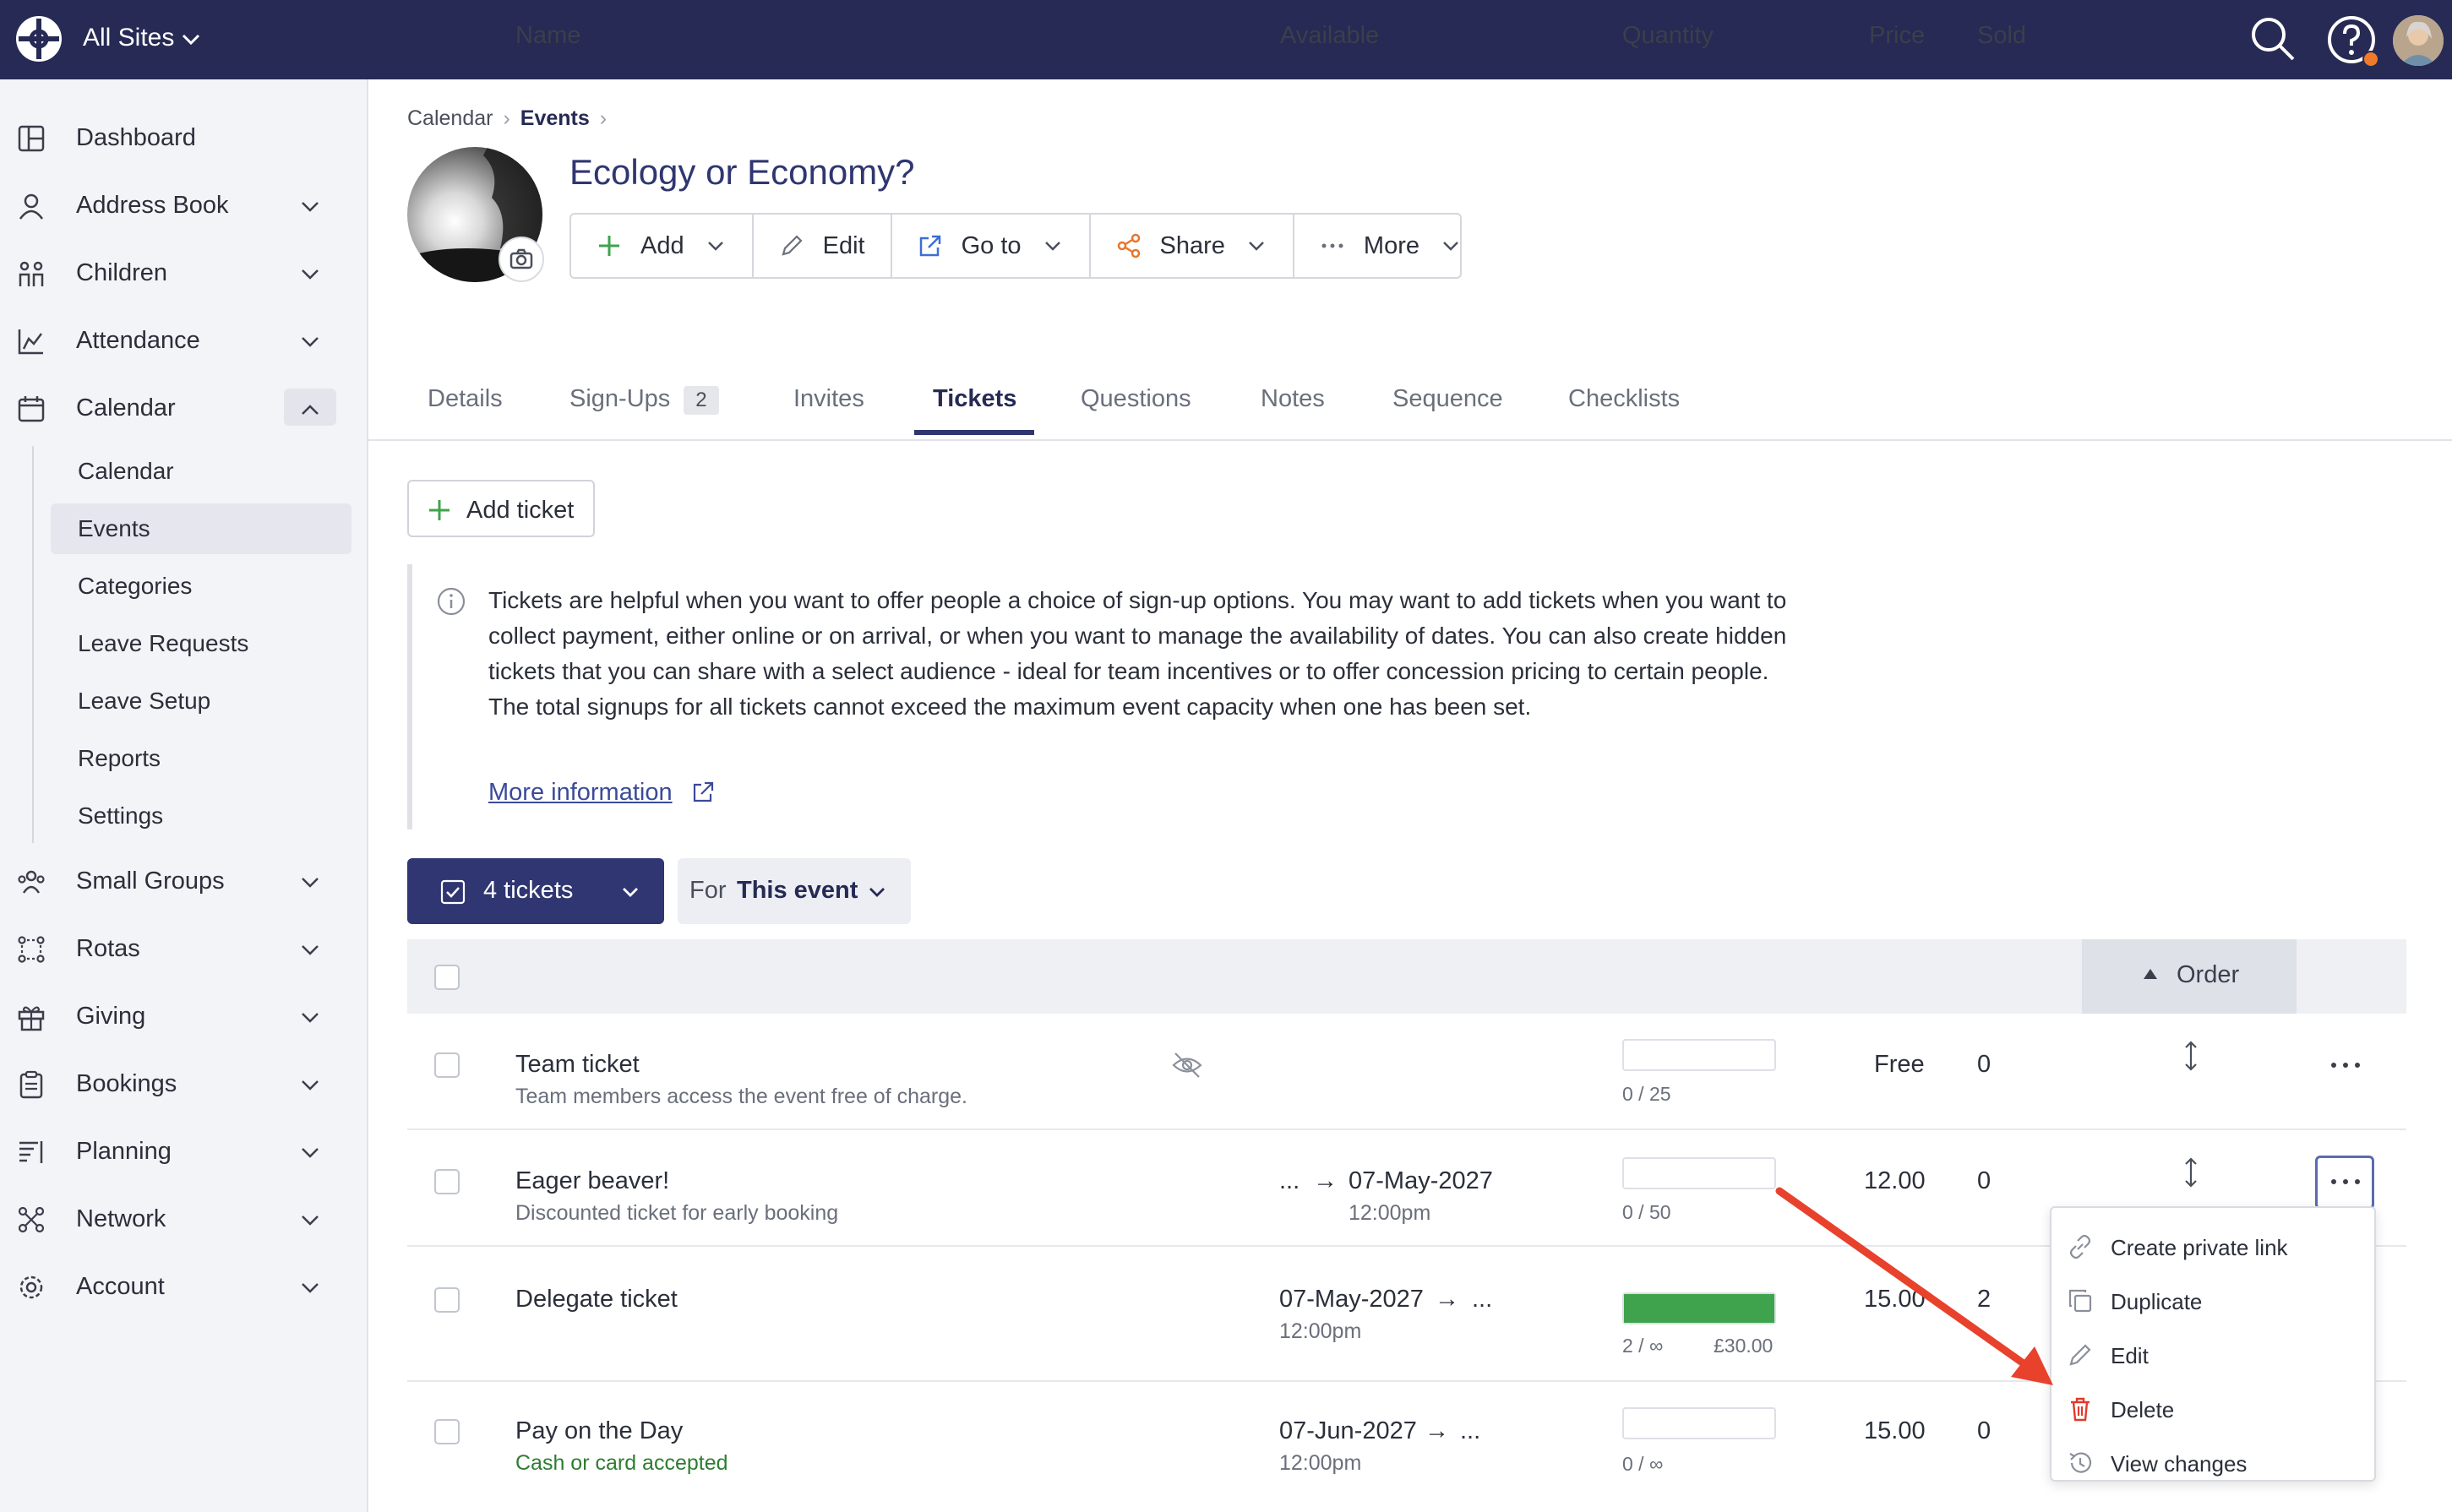 This screenshot has height=1512, width=2452. Describe the element at coordinates (127, 1083) in the screenshot. I see `sidebar-item-label: Bookings` at that location.